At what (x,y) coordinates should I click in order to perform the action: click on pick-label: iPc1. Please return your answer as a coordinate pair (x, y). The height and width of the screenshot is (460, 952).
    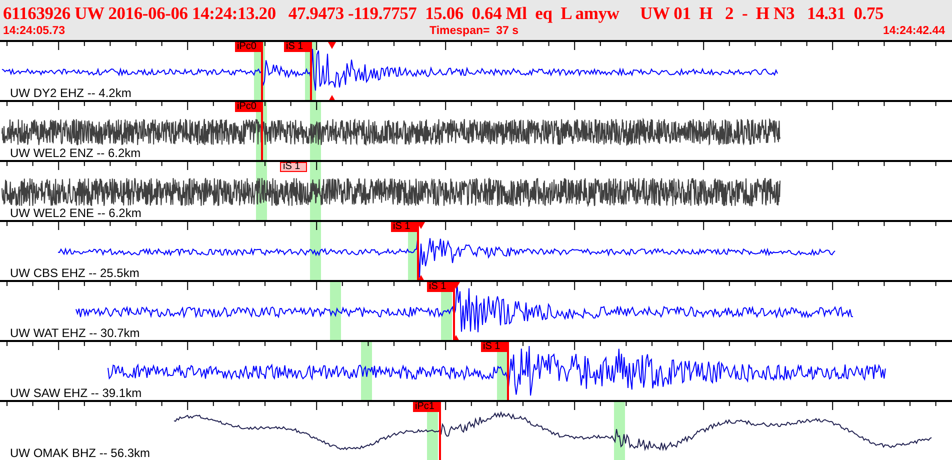
    Looking at the image, I should click on (426, 407).